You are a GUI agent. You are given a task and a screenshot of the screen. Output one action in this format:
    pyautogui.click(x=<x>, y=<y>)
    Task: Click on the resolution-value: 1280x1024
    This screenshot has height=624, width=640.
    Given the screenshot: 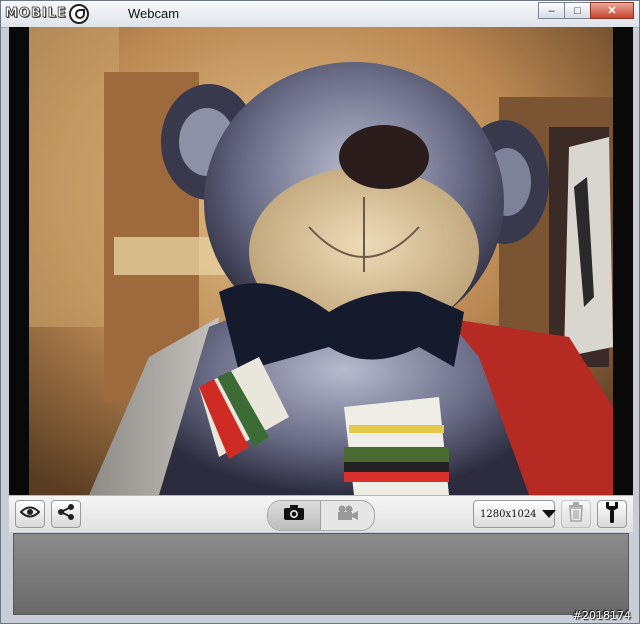 What is the action you would take?
    pyautogui.click(x=508, y=514)
    